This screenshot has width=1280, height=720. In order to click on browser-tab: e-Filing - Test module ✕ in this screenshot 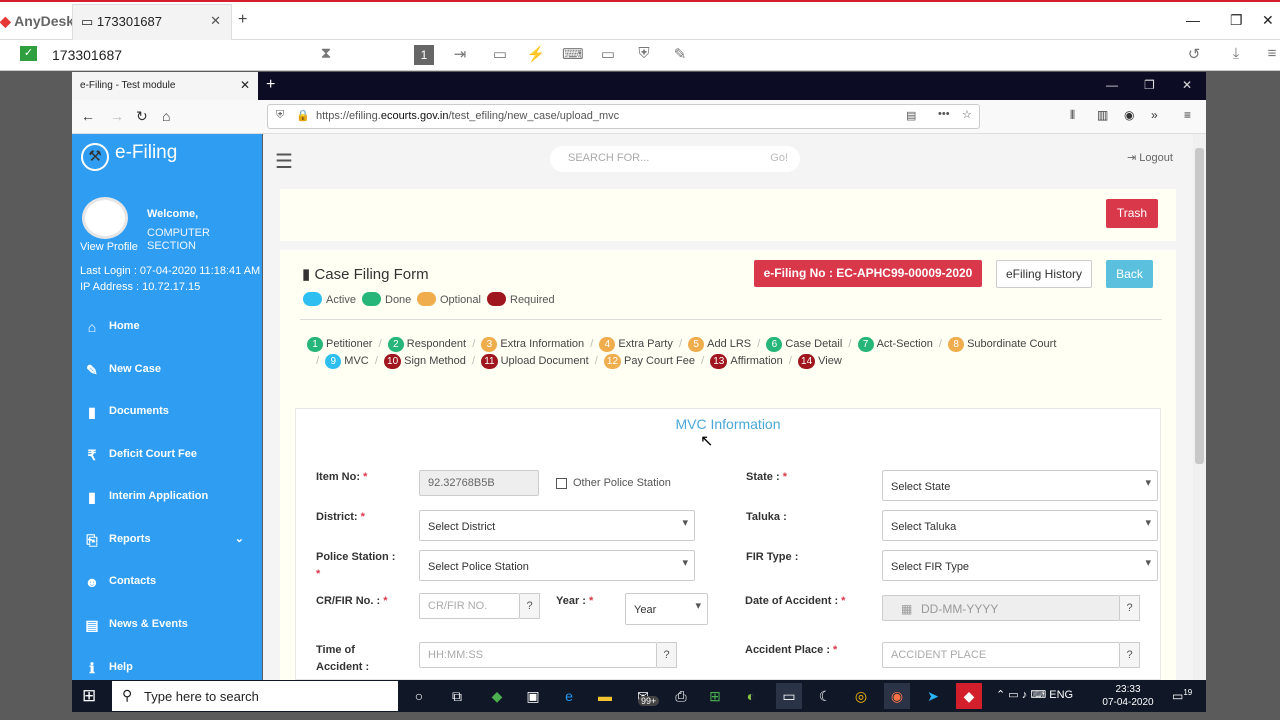, I will do `click(165, 86)`.